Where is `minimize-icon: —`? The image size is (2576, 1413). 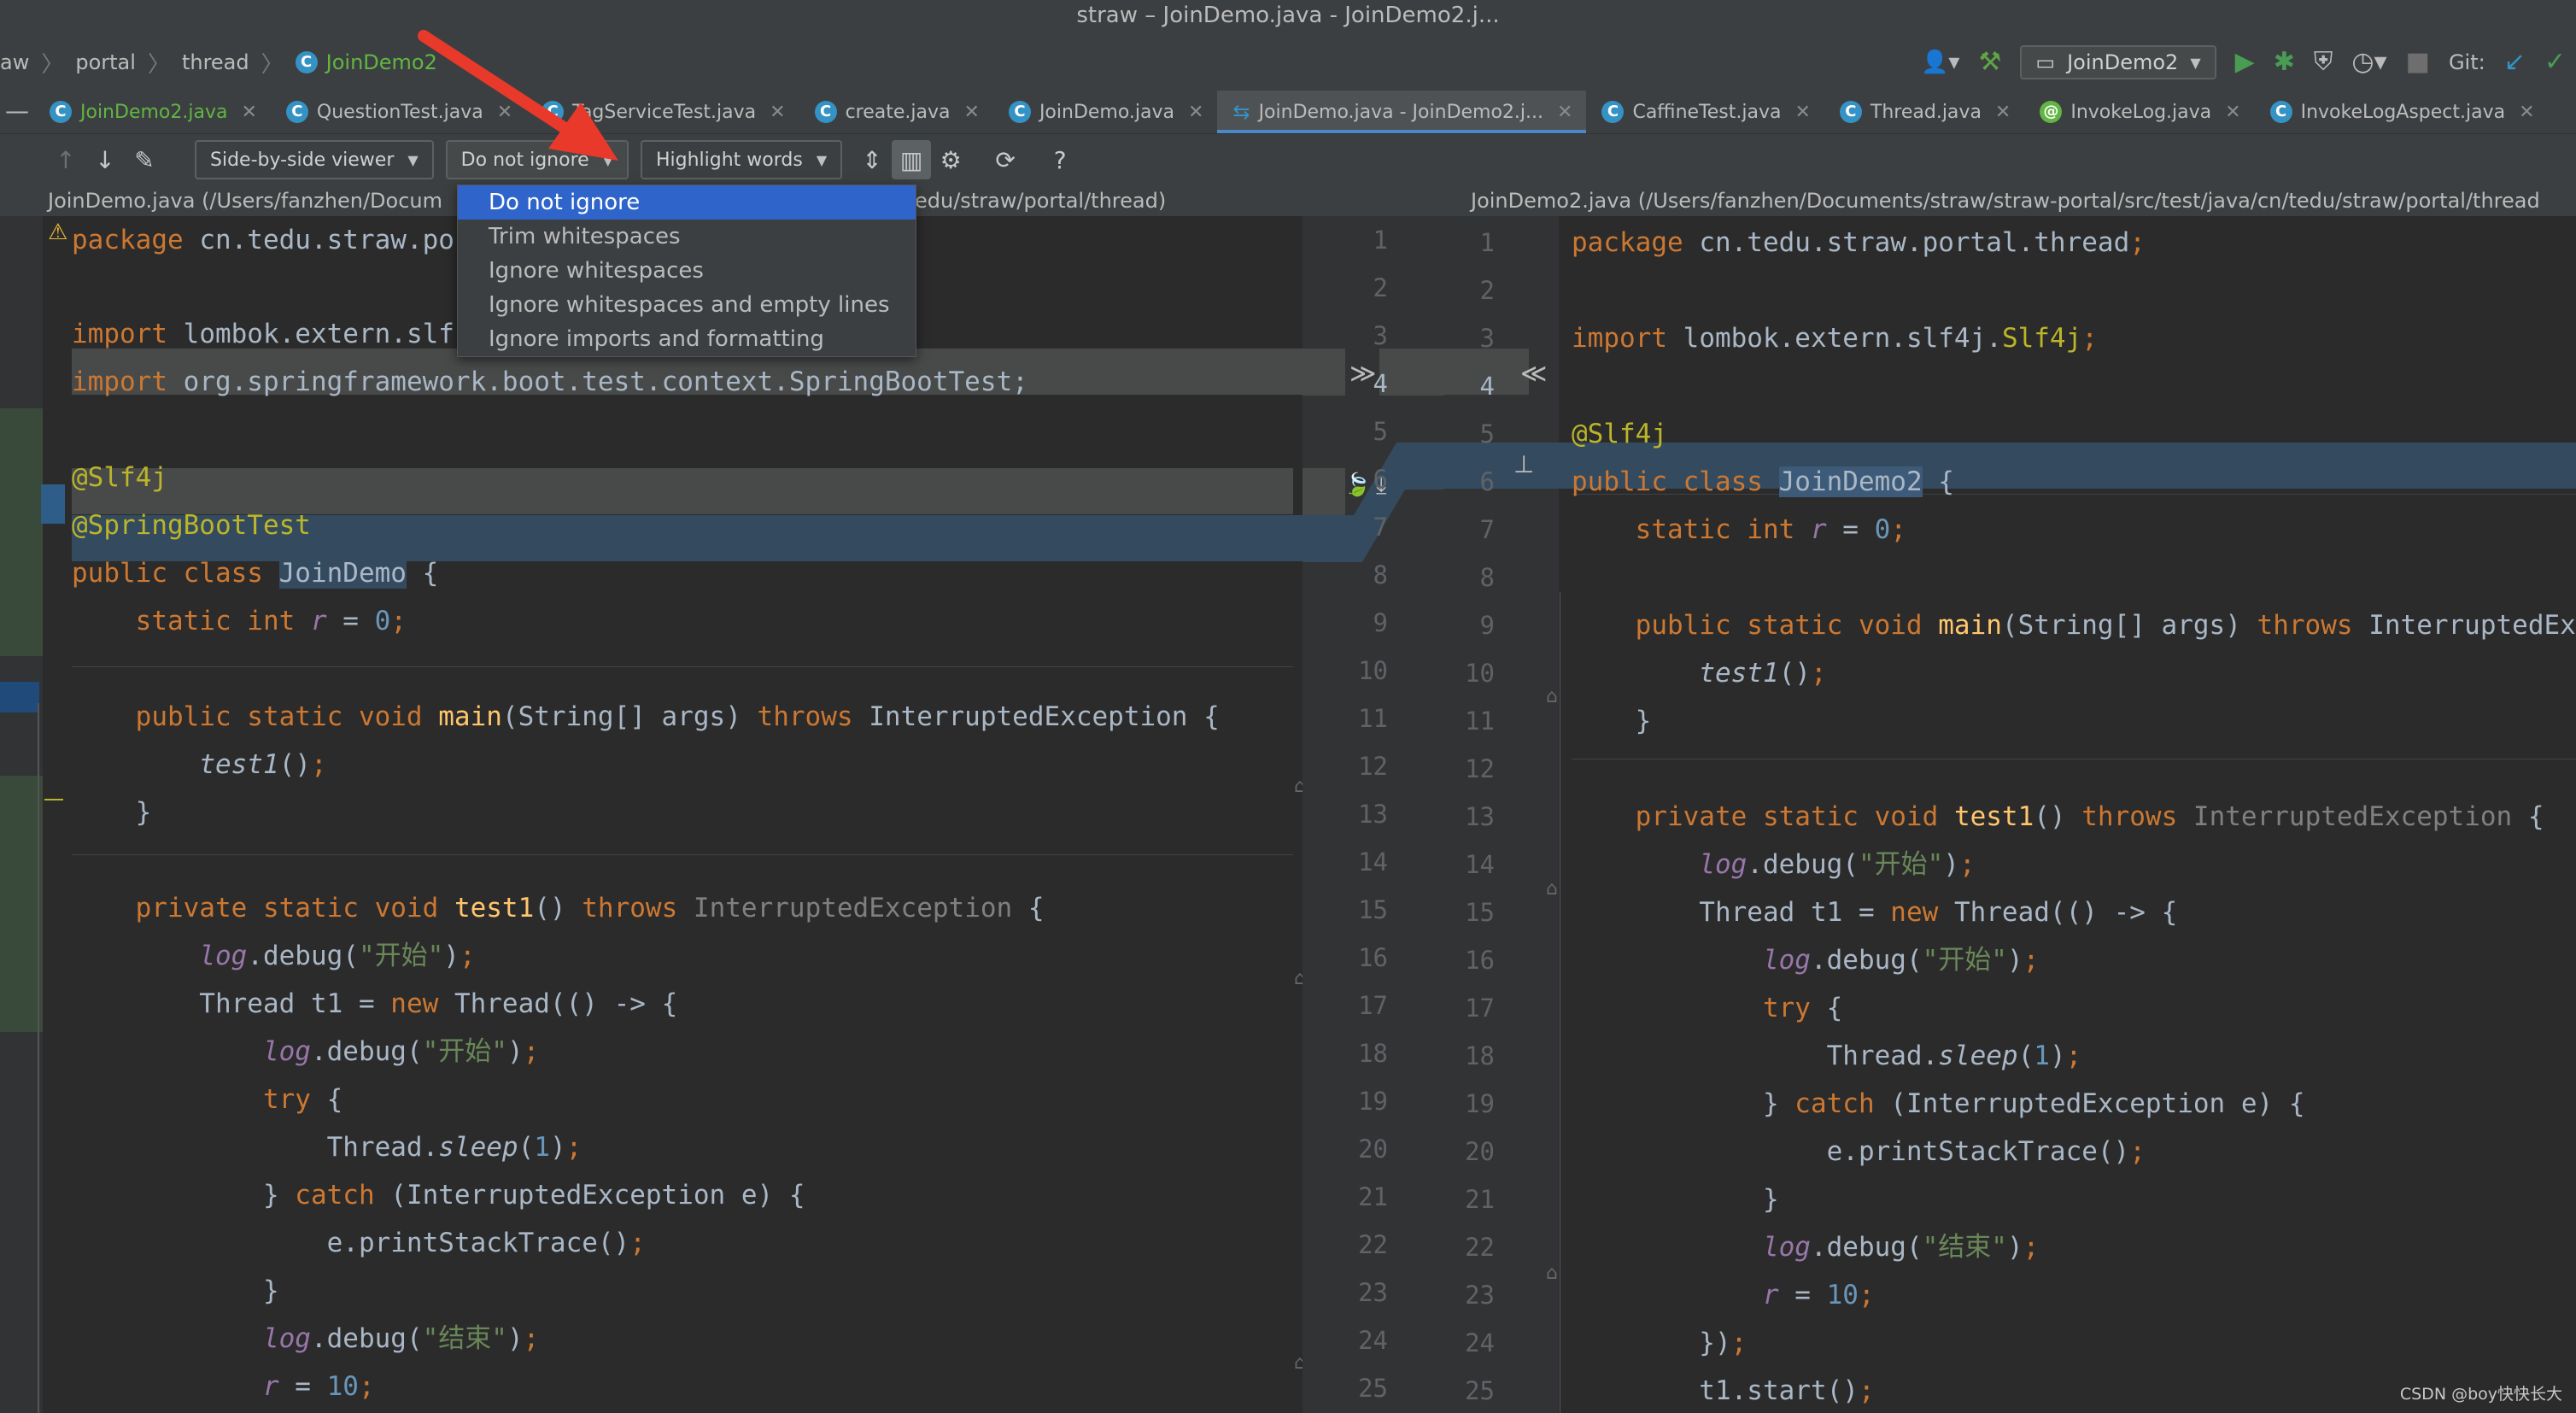 minimize-icon: — is located at coordinates (17, 111).